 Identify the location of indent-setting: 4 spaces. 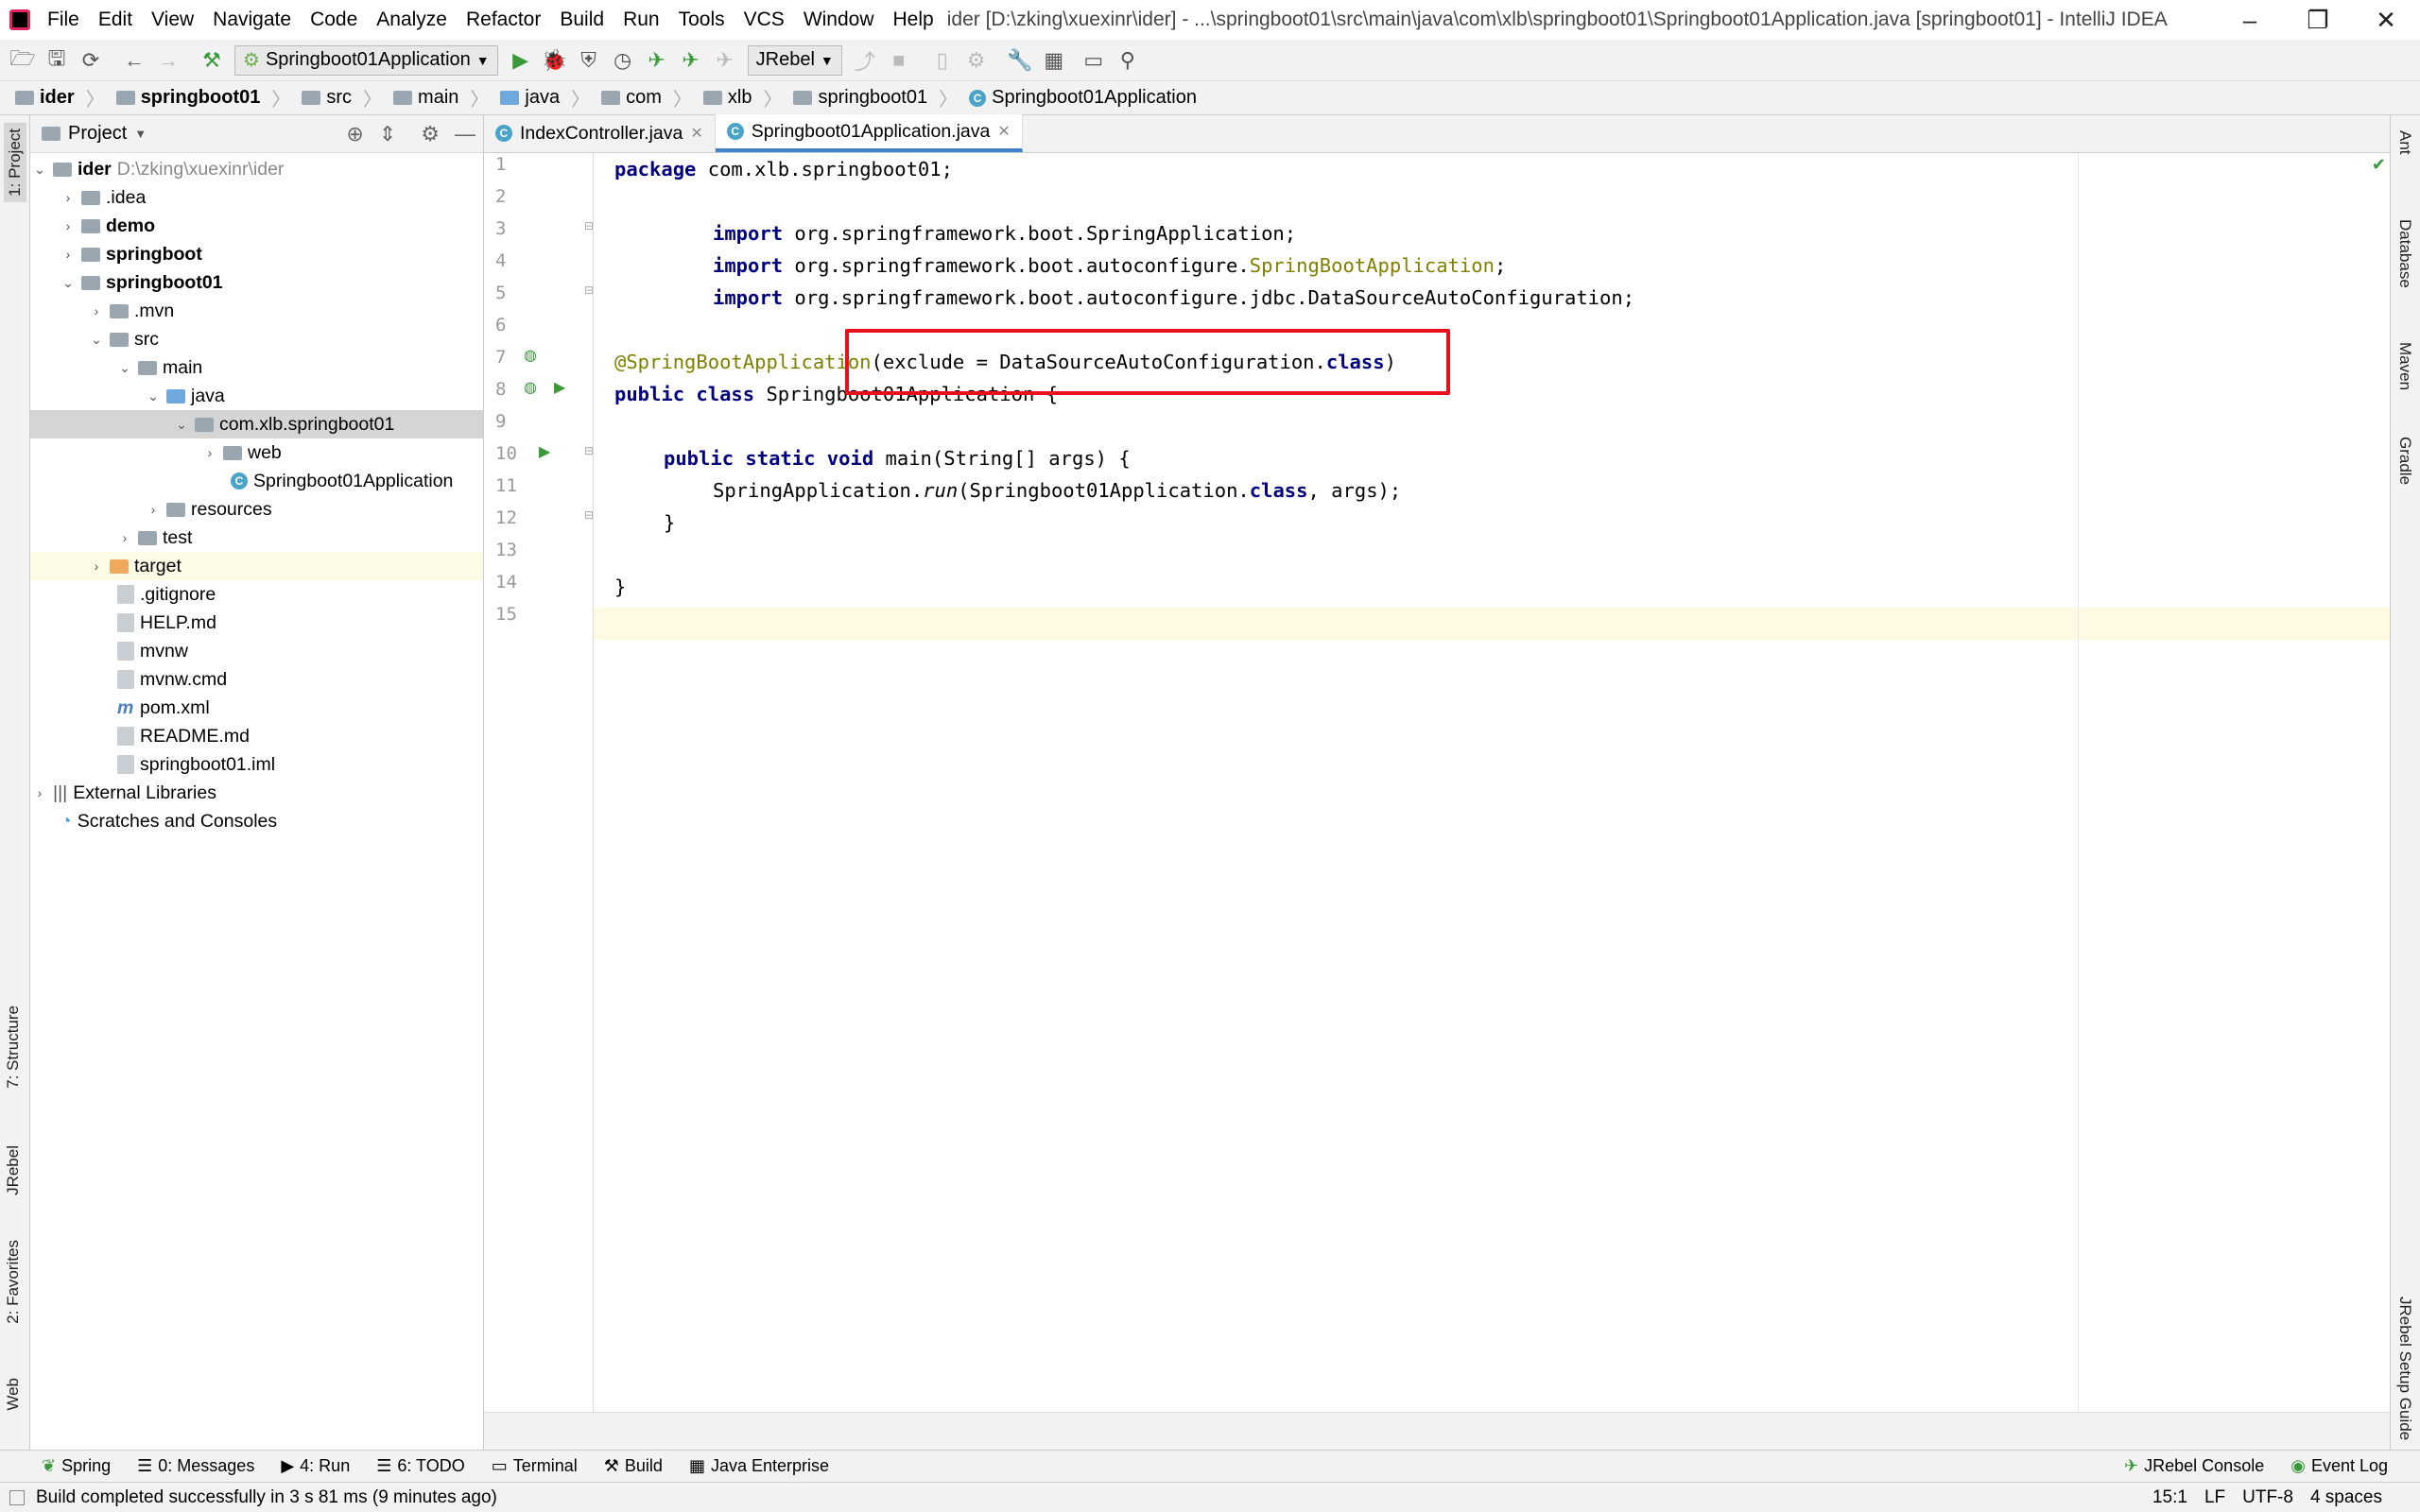
(2346, 1497).